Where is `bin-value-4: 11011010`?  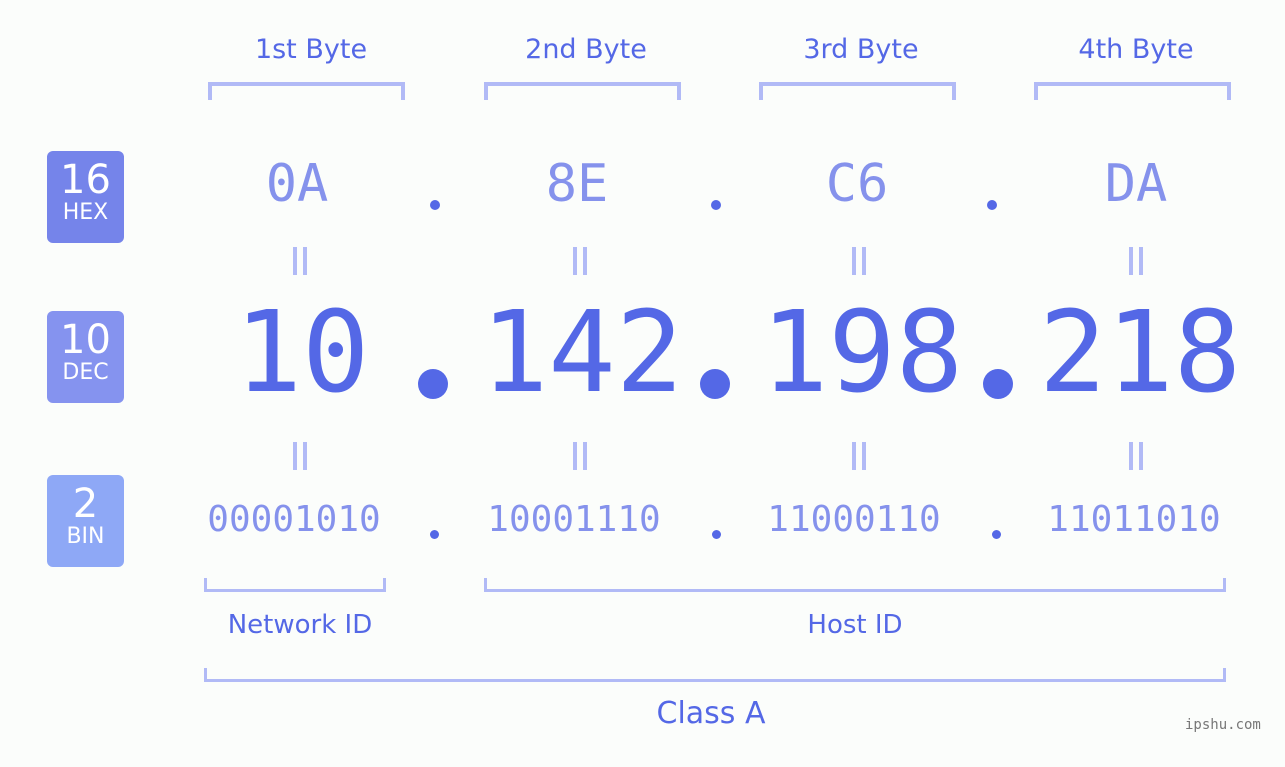
bin-value-4: 11011010 is located at coordinates (1134, 519).